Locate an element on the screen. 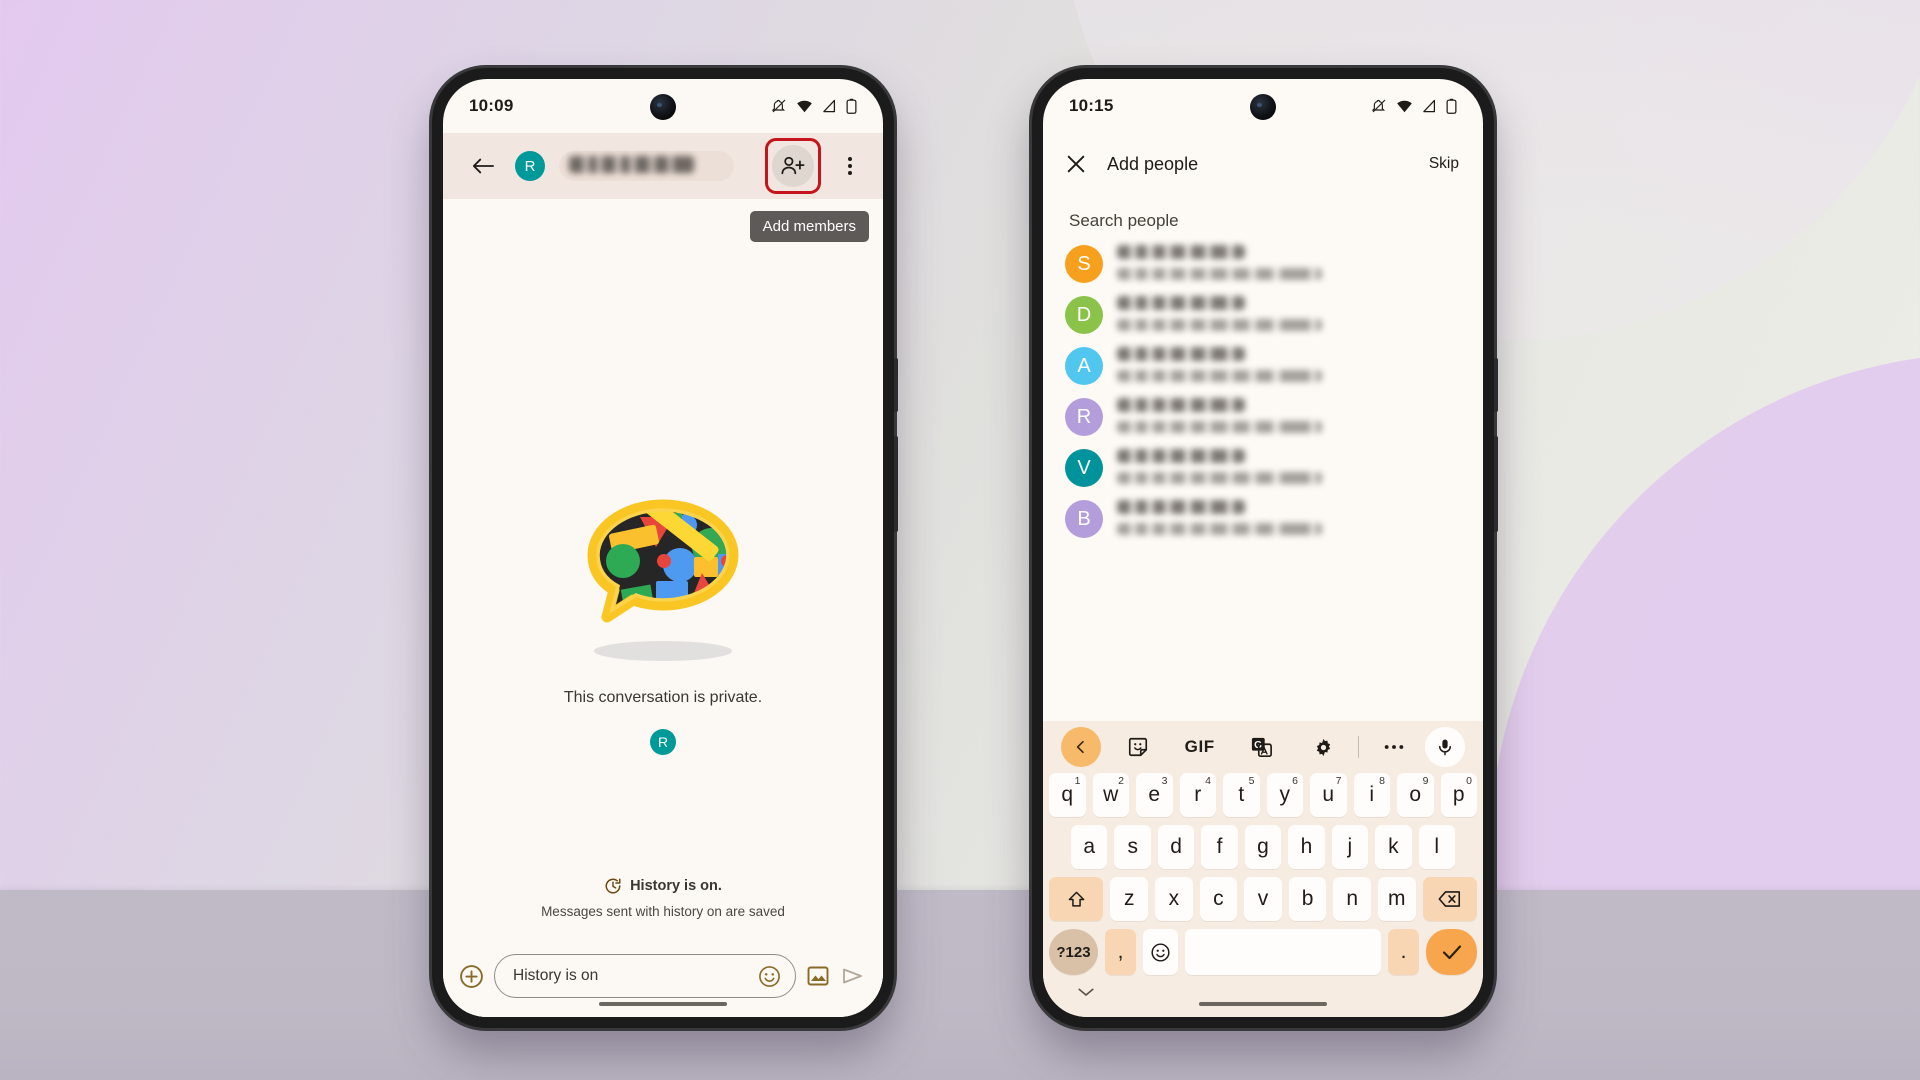 This screenshot has width=1920, height=1080. key-e: e3 is located at coordinates (1154, 795).